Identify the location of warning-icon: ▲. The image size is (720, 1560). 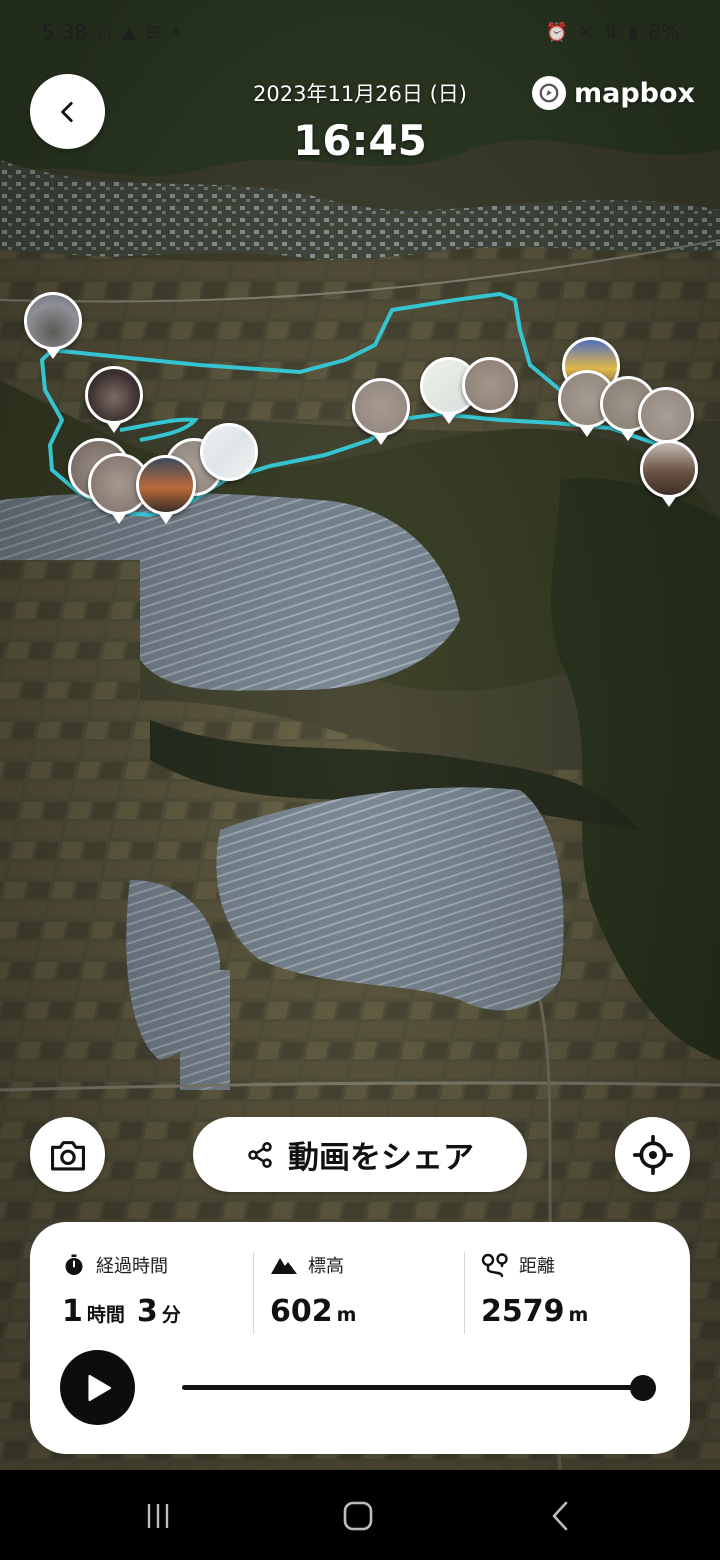
(128, 32).